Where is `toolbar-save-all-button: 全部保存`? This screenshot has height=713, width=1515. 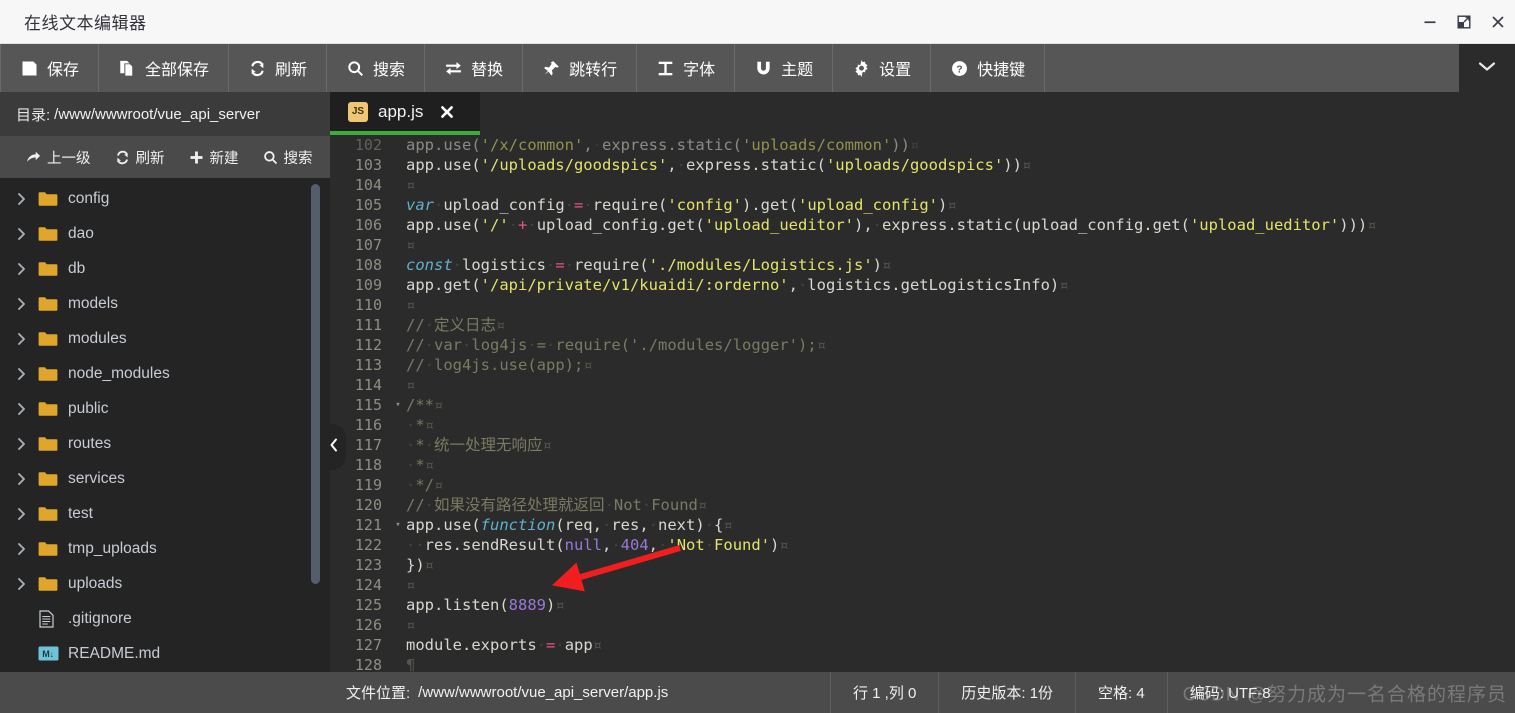 toolbar-save-all-button: 全部保存 is located at coordinates (164, 68).